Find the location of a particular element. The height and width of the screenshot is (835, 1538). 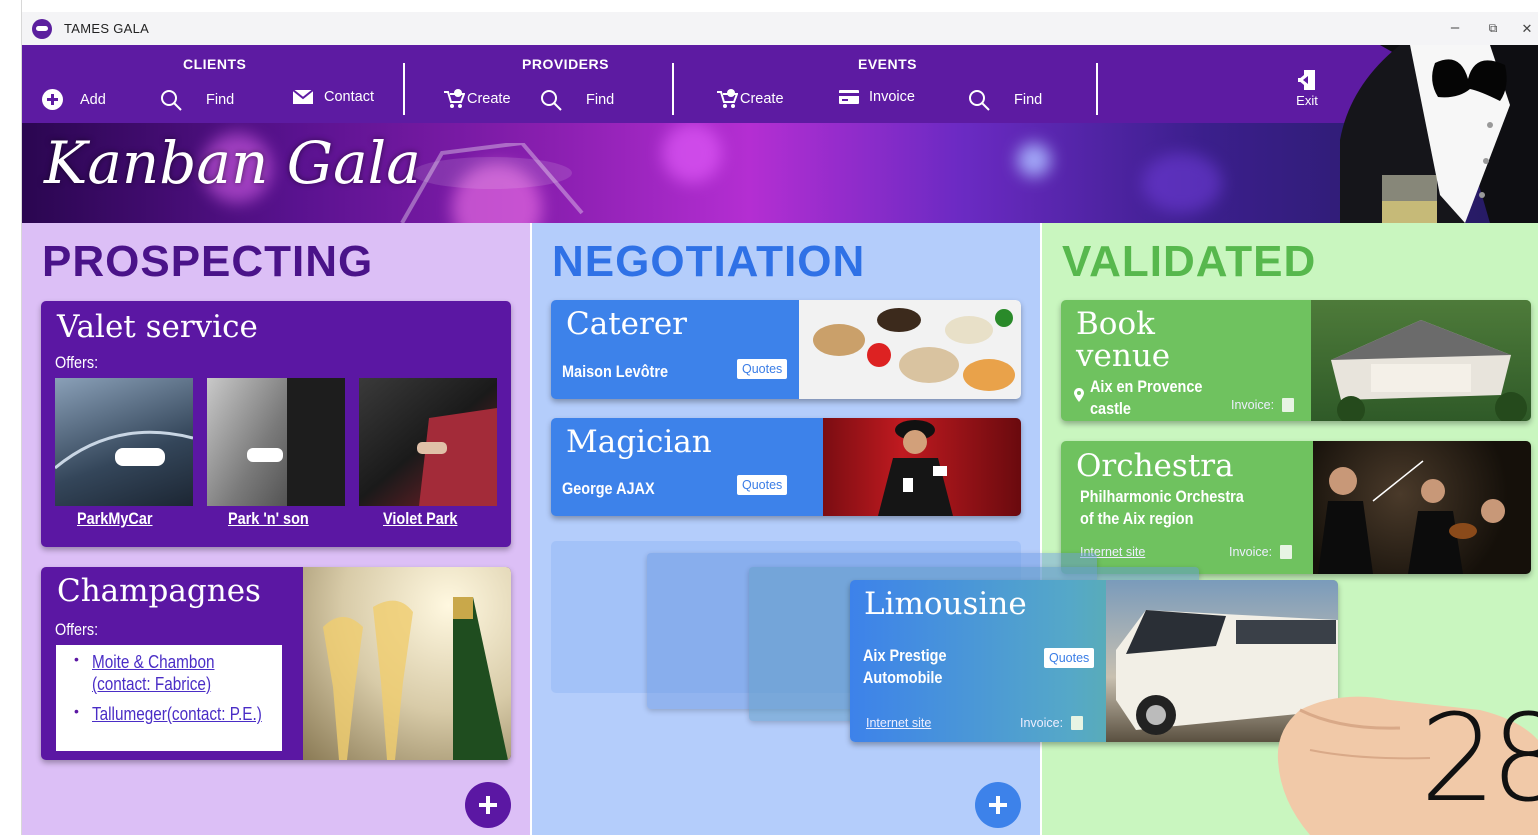

find-event-button: Find is located at coordinates (1005, 100).